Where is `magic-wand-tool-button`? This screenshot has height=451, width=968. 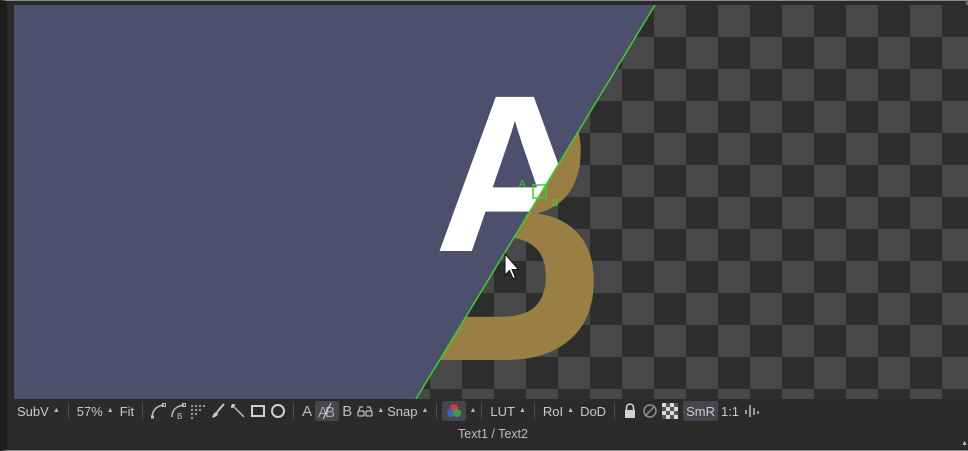 magic-wand-tool-button is located at coordinates (238, 411).